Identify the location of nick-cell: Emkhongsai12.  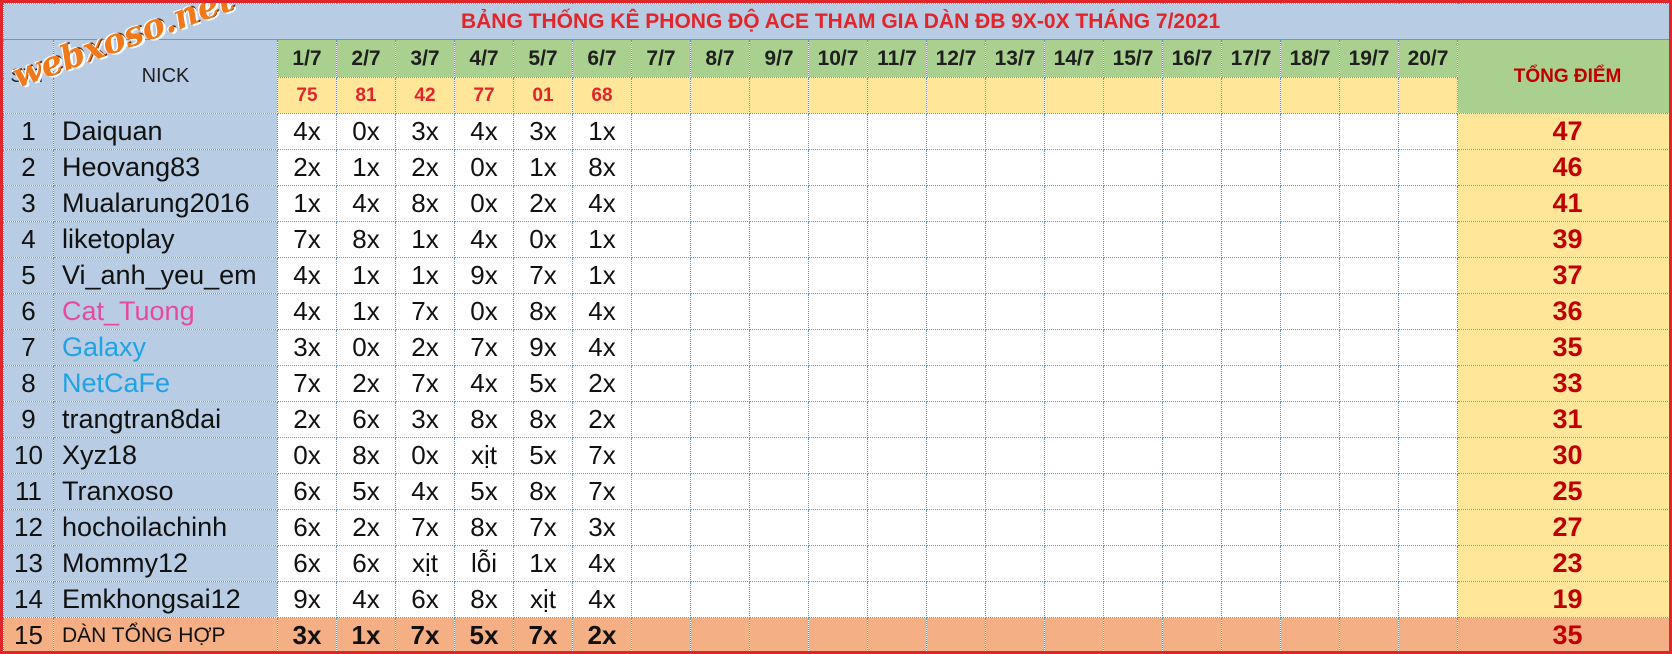
(165, 599).